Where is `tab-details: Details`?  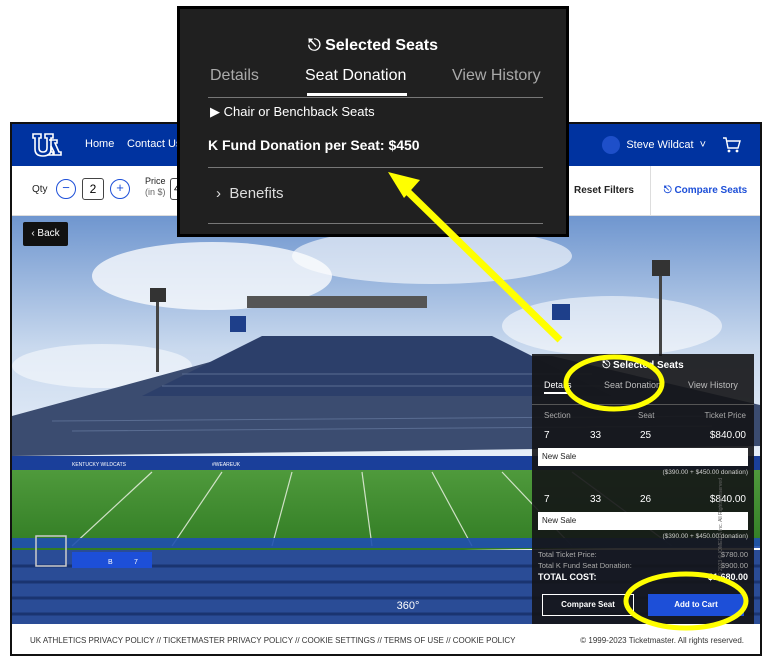
tab-details: Details is located at coordinates (558, 387).